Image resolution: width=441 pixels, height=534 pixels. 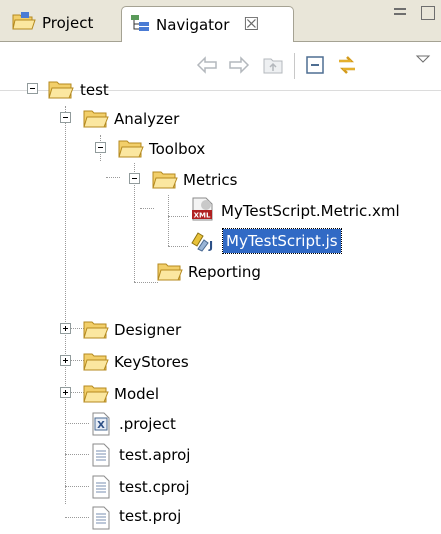 What do you see at coordinates (273, 65) in the screenshot?
I see `up-folder-icon` at bounding box center [273, 65].